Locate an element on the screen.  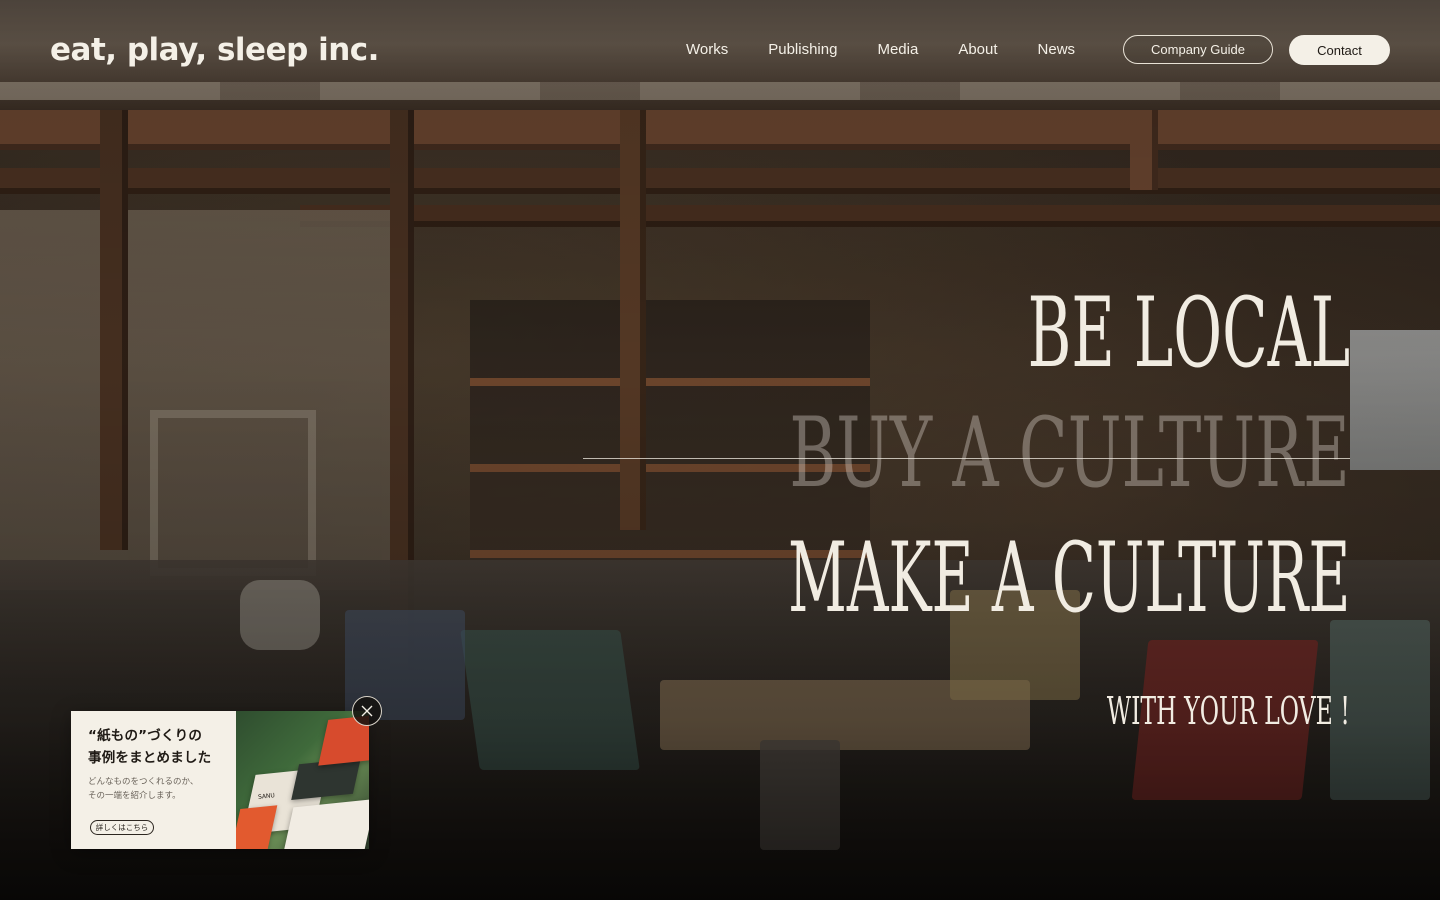
nav-item-media: Media is located at coordinates (897, 50).